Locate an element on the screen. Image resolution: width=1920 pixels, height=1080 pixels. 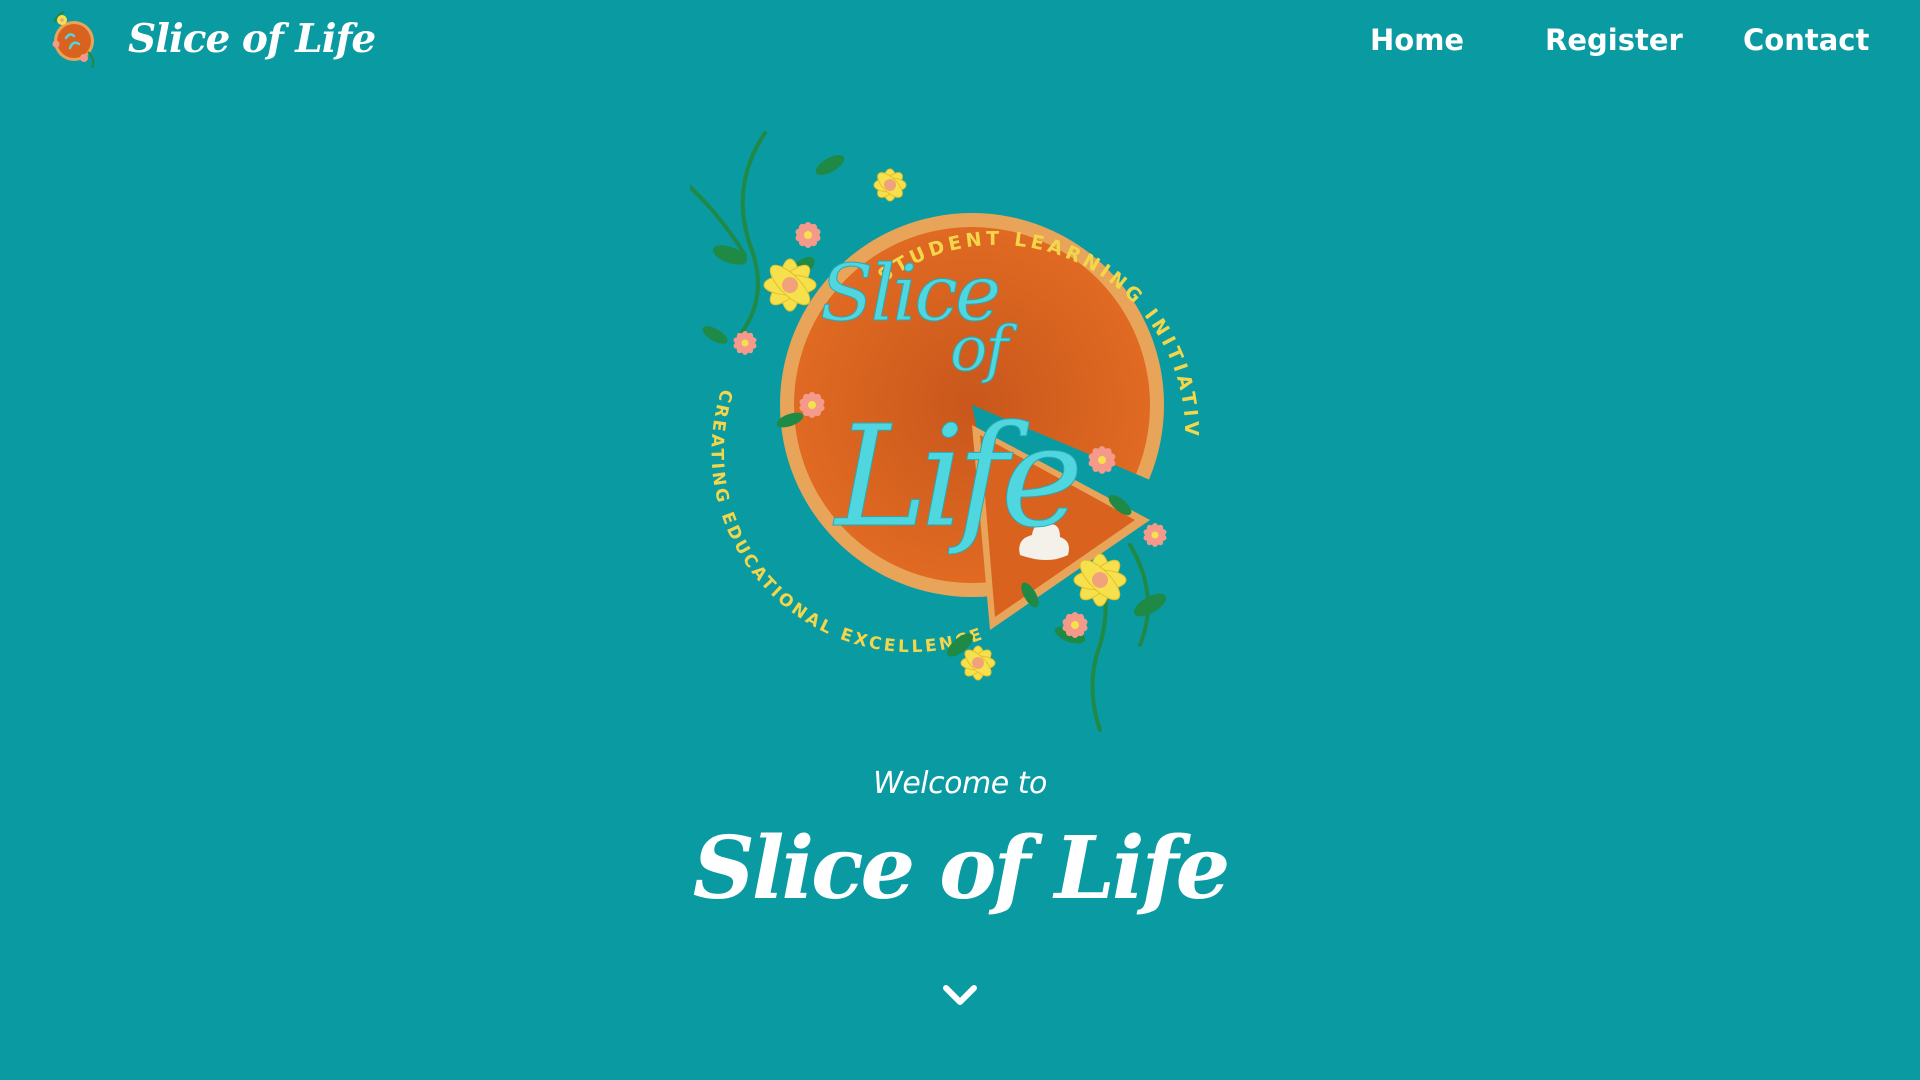
site-header: Slice of Life Home Register Contact is located at coordinates (960, 40).